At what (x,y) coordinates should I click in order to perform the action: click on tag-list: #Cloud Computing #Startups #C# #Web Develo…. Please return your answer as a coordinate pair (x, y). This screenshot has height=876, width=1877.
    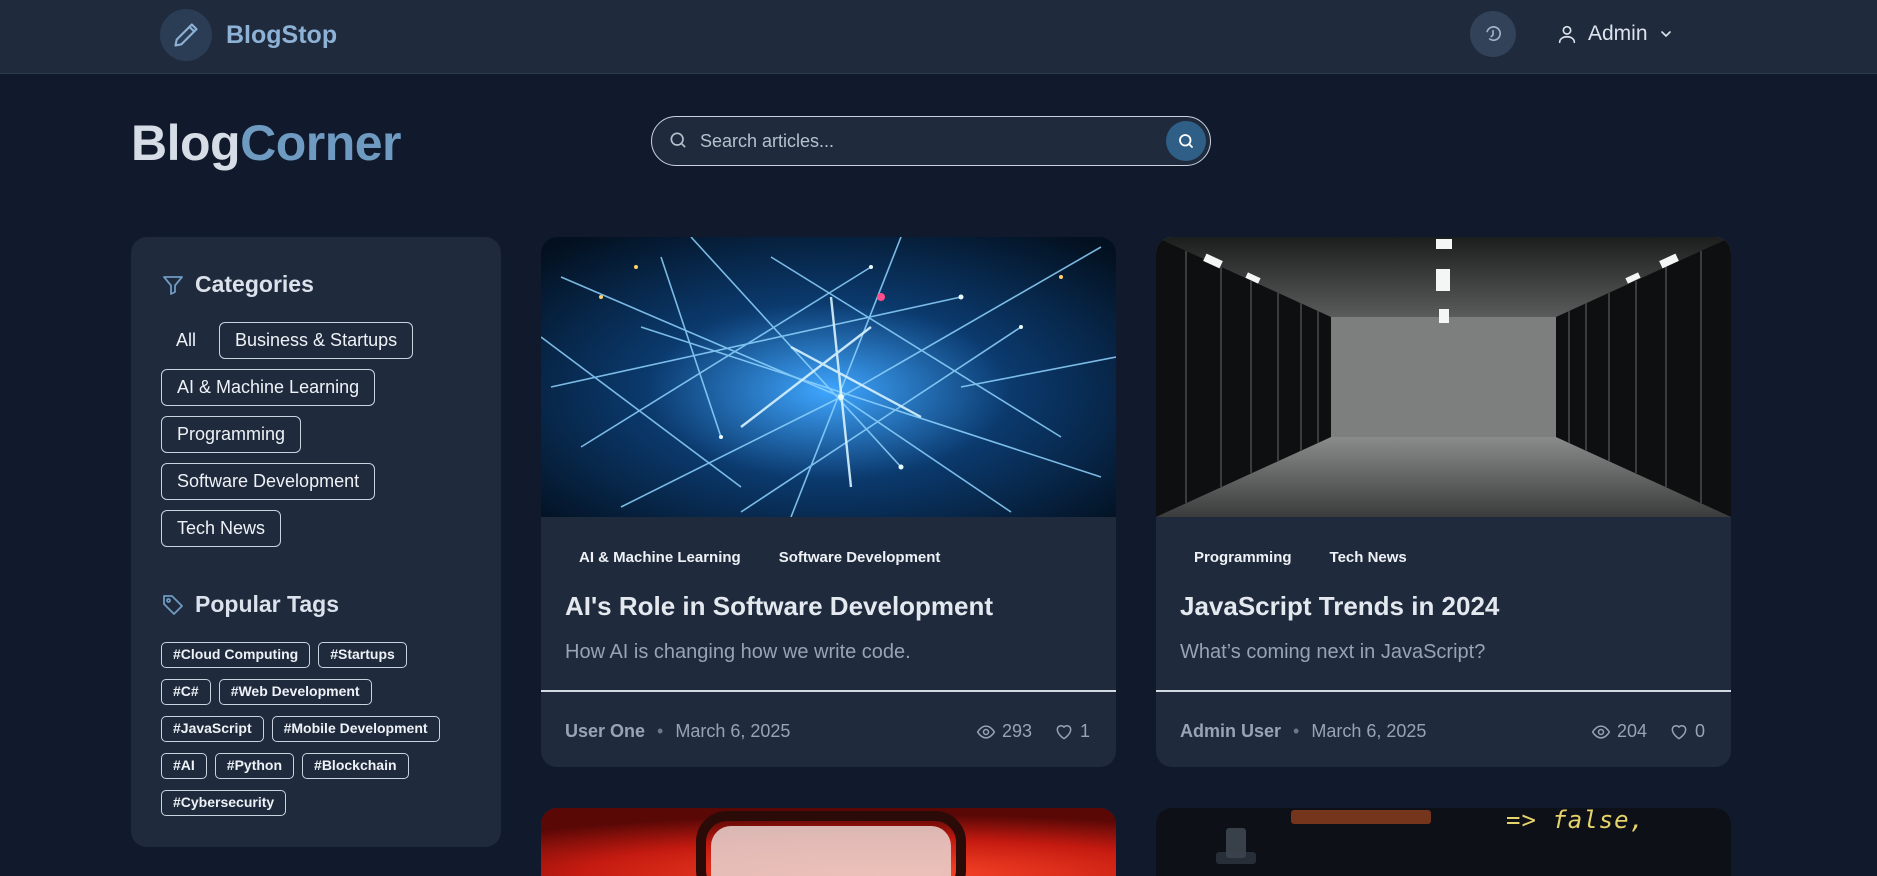
    Looking at the image, I should click on (326, 734).